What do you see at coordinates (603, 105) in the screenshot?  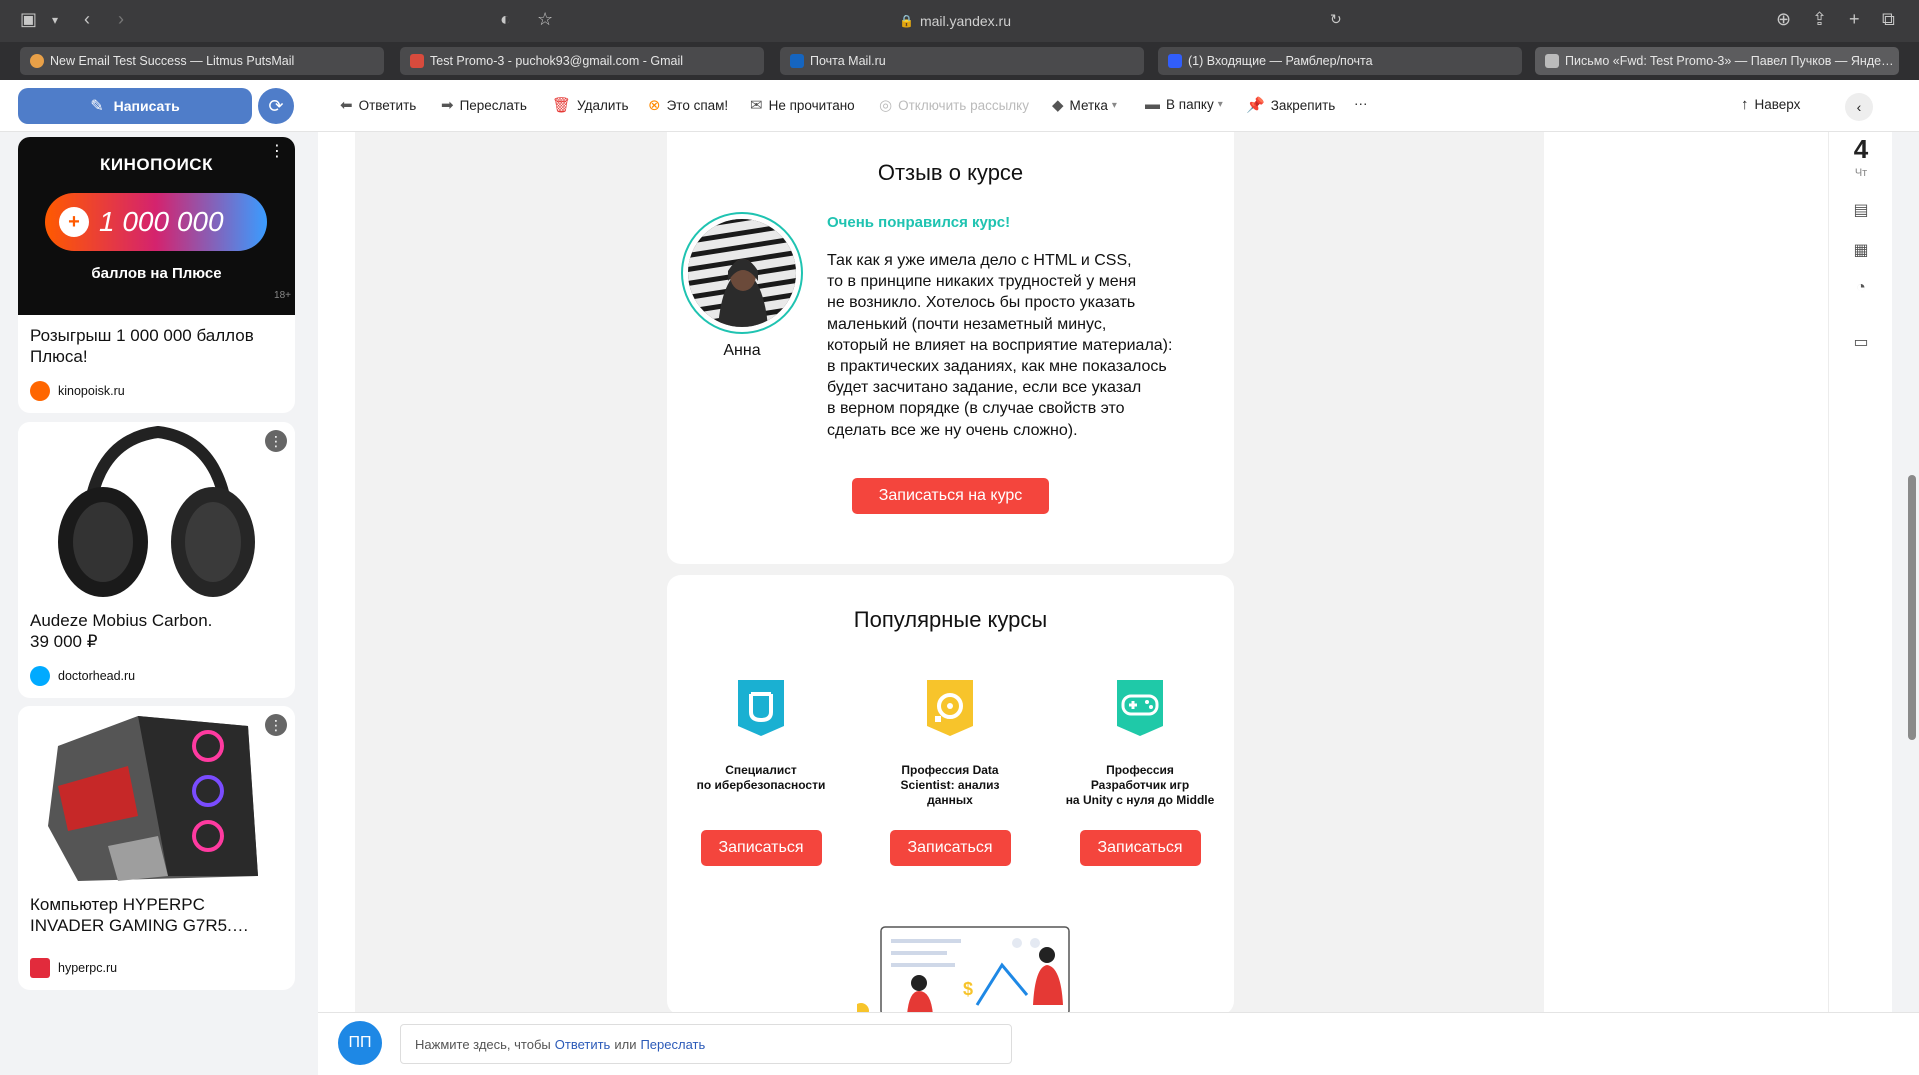 I see `delete-label: Удалить` at bounding box center [603, 105].